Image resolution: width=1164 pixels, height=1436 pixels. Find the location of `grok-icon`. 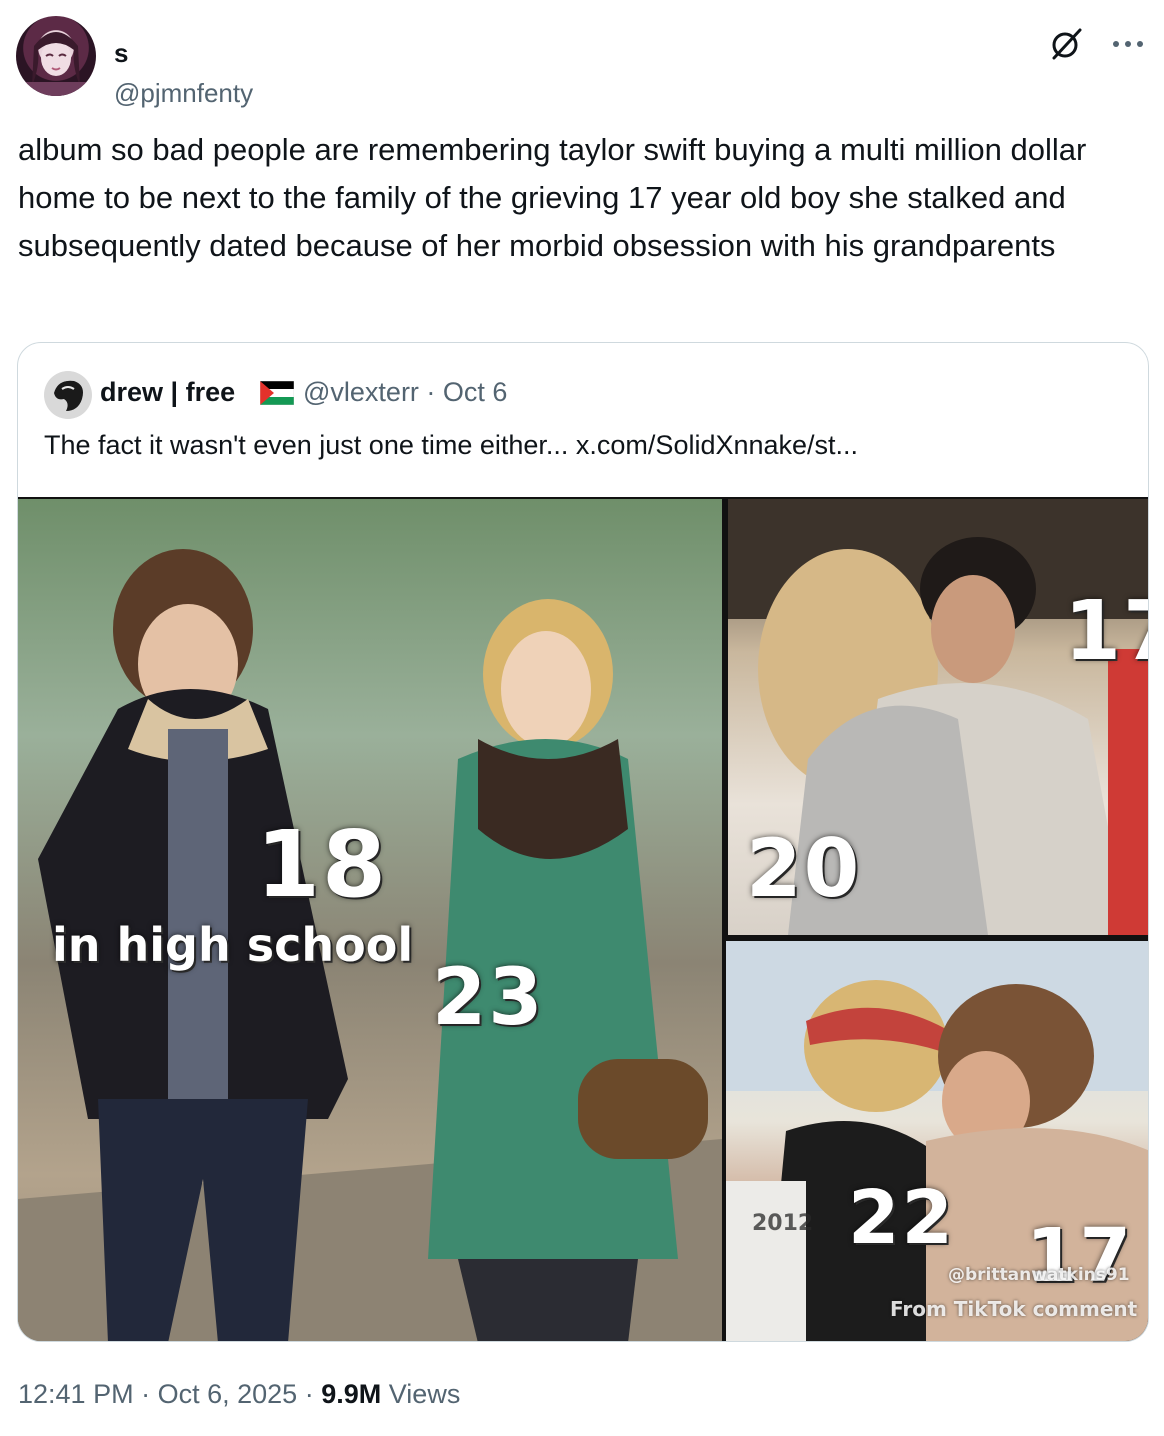

grok-icon is located at coordinates (1066, 44).